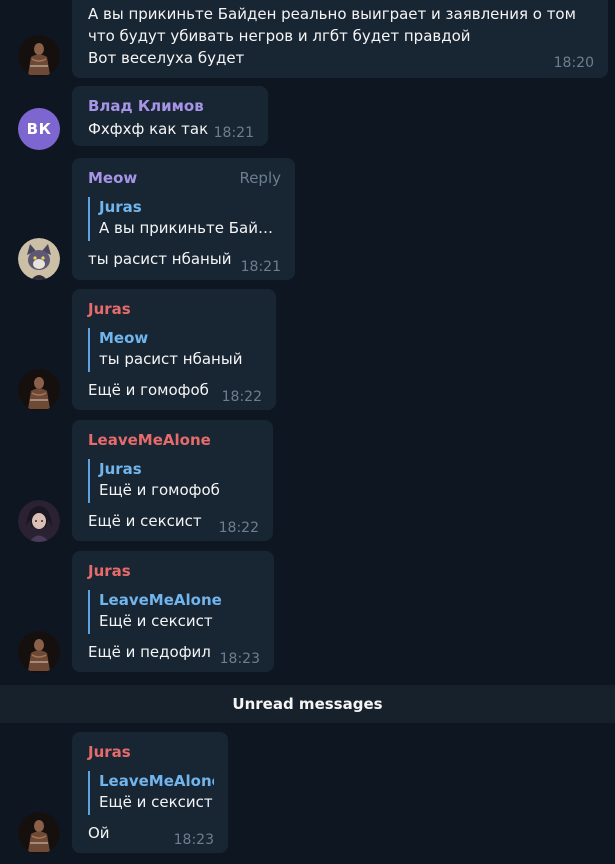 This screenshot has width=615, height=864. I want to click on message-time: 18:20, so click(573, 63).